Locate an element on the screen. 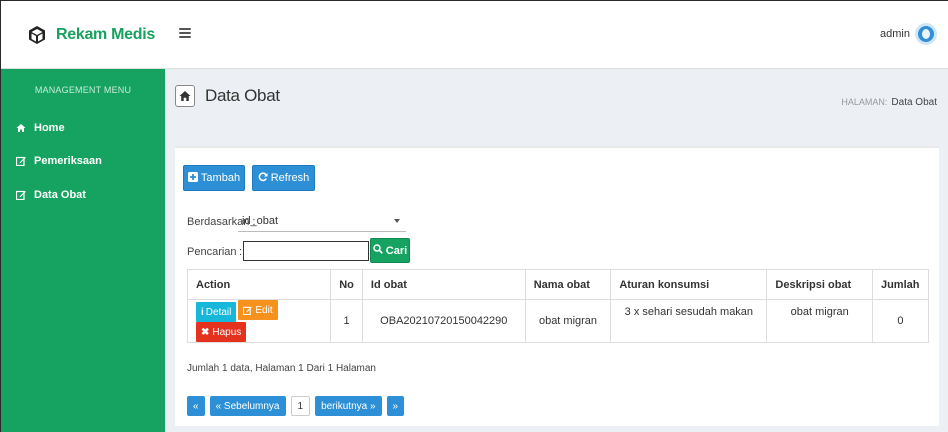  delete-button: ✖ Hapus is located at coordinates (221, 332).